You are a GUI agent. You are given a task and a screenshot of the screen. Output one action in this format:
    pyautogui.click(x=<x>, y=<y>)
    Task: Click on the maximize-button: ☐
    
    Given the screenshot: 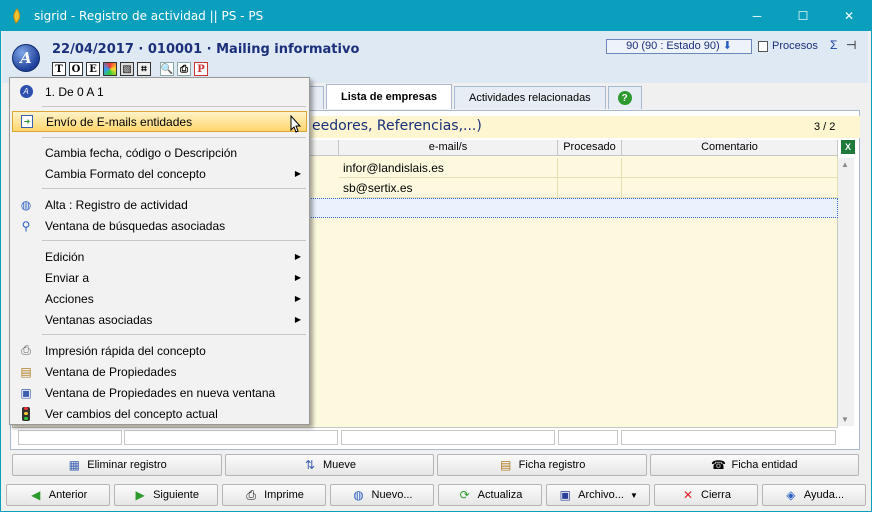 What is the action you would take?
    pyautogui.click(x=803, y=15)
    